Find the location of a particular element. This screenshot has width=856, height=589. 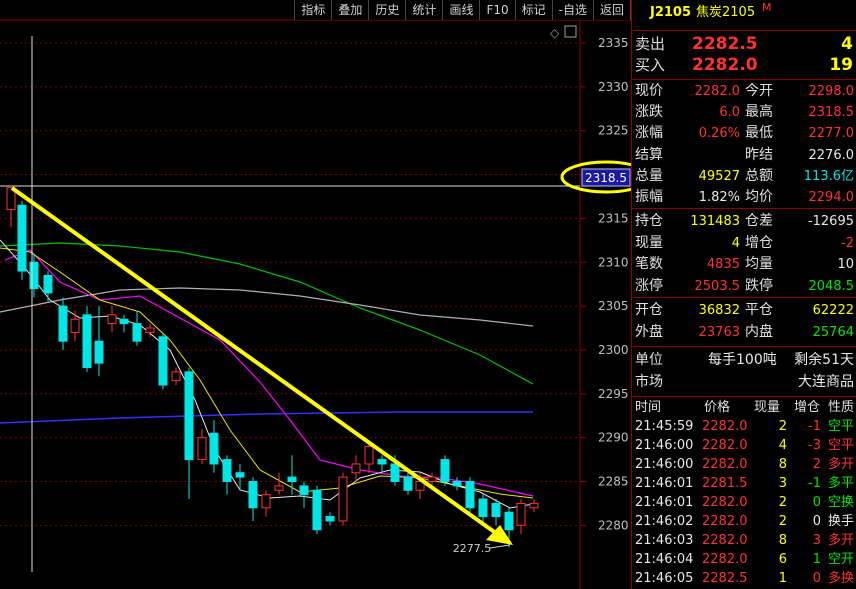

trade-row: 21:46:05 2282.5 1 0 多换 is located at coordinates (744, 578).